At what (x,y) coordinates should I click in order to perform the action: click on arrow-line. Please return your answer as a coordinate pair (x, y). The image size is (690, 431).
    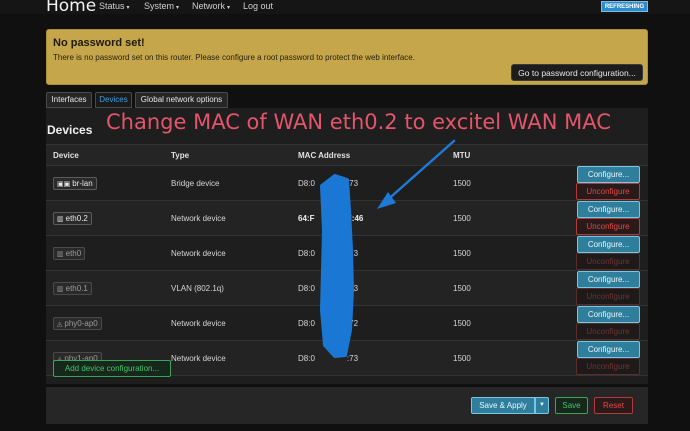
    Looking at the image, I should click on (419, 172).